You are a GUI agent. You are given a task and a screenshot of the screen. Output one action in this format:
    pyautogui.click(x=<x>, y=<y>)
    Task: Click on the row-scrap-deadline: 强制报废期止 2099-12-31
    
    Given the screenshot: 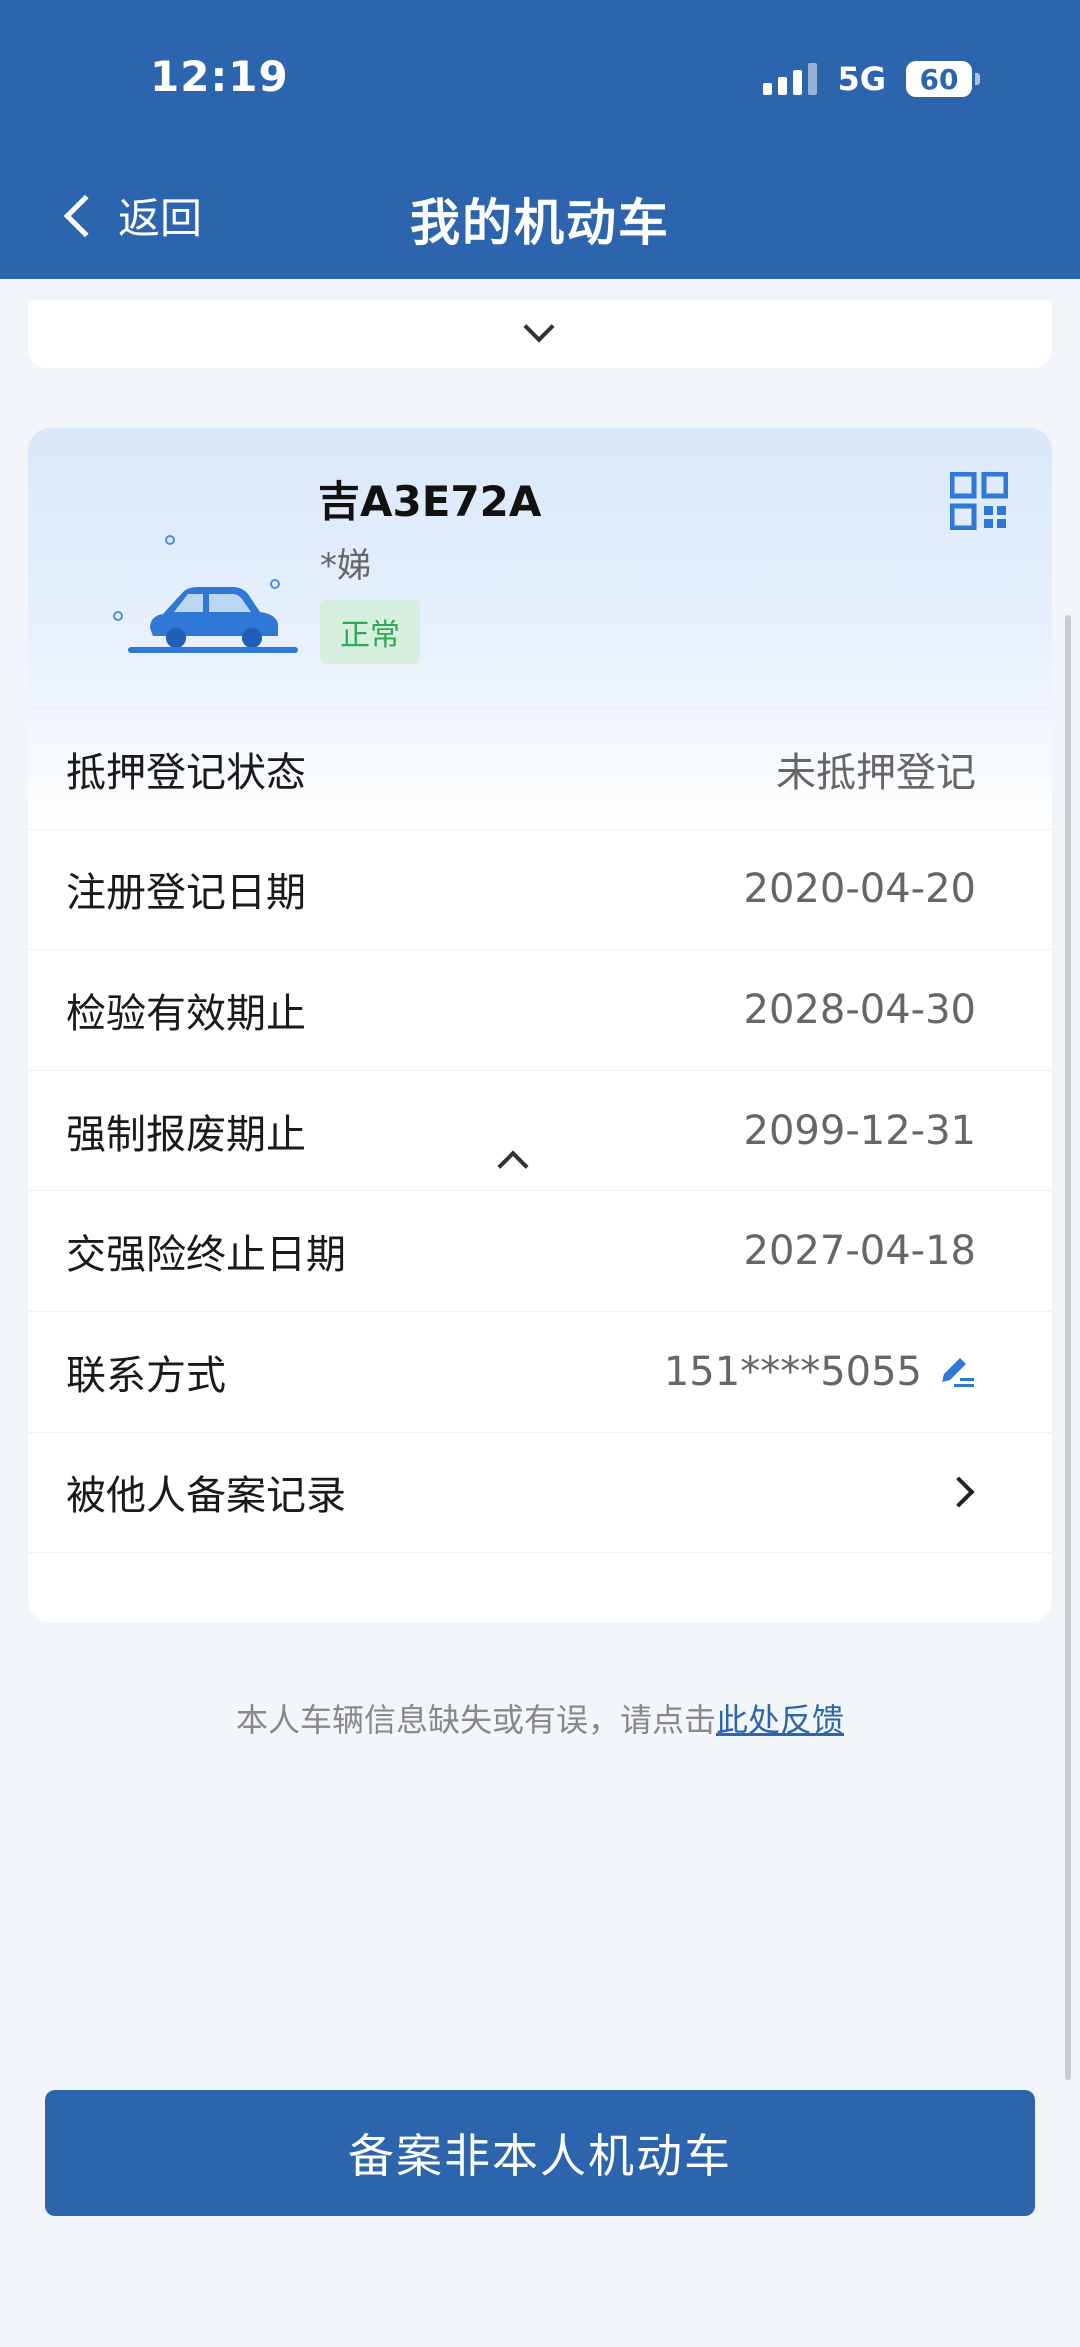 What is the action you would take?
    pyautogui.click(x=540, y=1131)
    